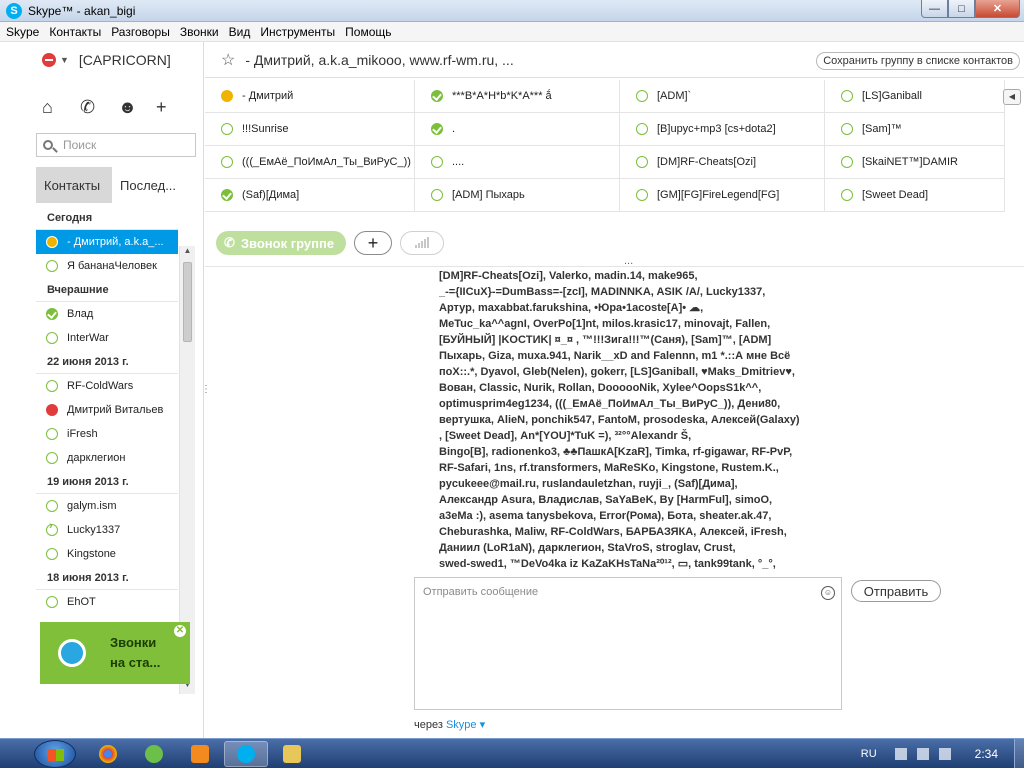 The height and width of the screenshot is (768, 1024). What do you see at coordinates (465, 725) in the screenshot?
I see `via-skype-dropdown: Skype ▾` at bounding box center [465, 725].